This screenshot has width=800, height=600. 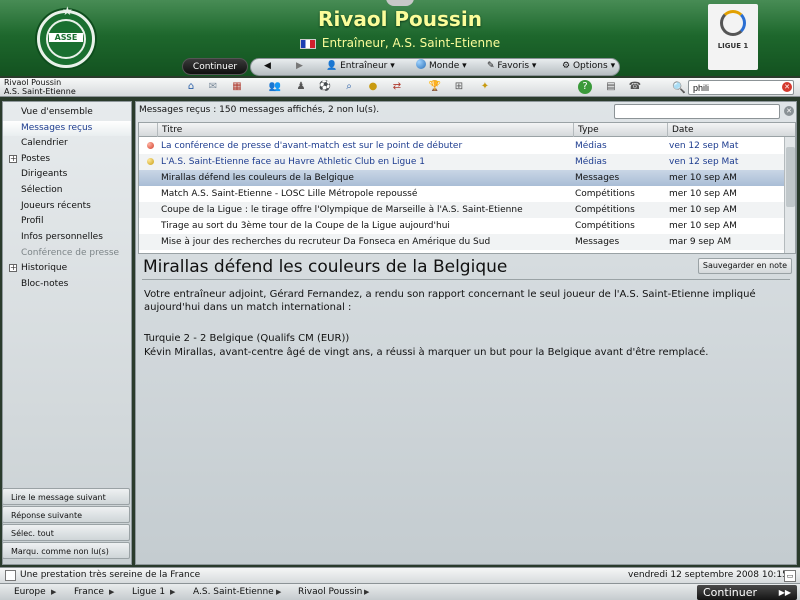 I want to click on table-scrollbar, so click(x=789, y=195).